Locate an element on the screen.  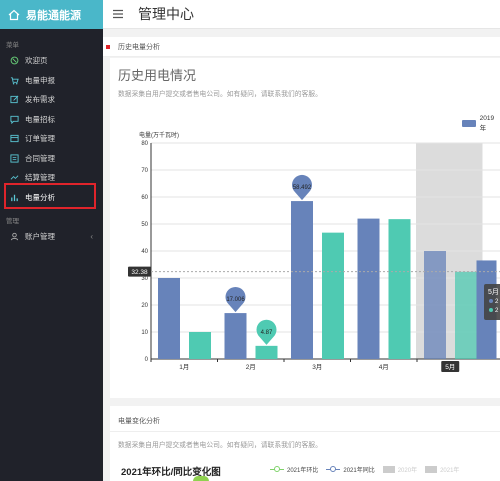
tooltip-title: 5月 is located at coordinates (493, 292).